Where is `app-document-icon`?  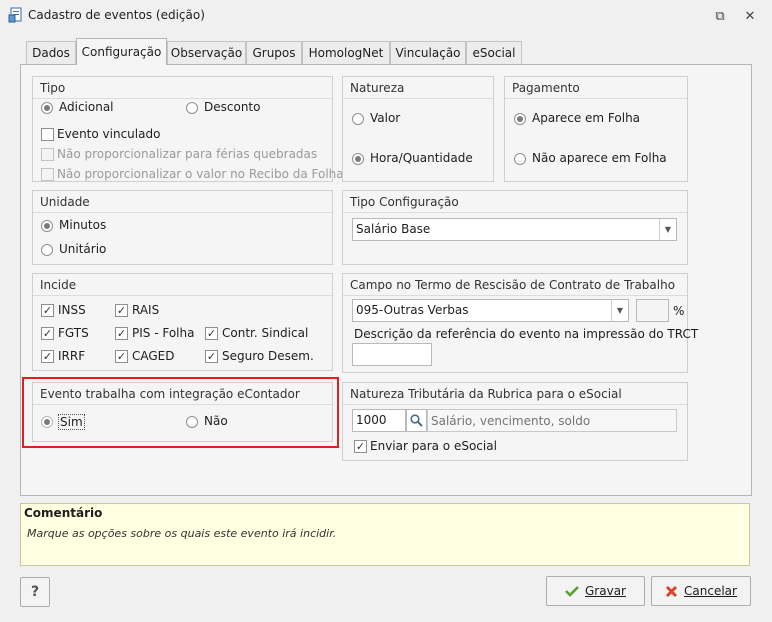
app-document-icon is located at coordinates (16, 15).